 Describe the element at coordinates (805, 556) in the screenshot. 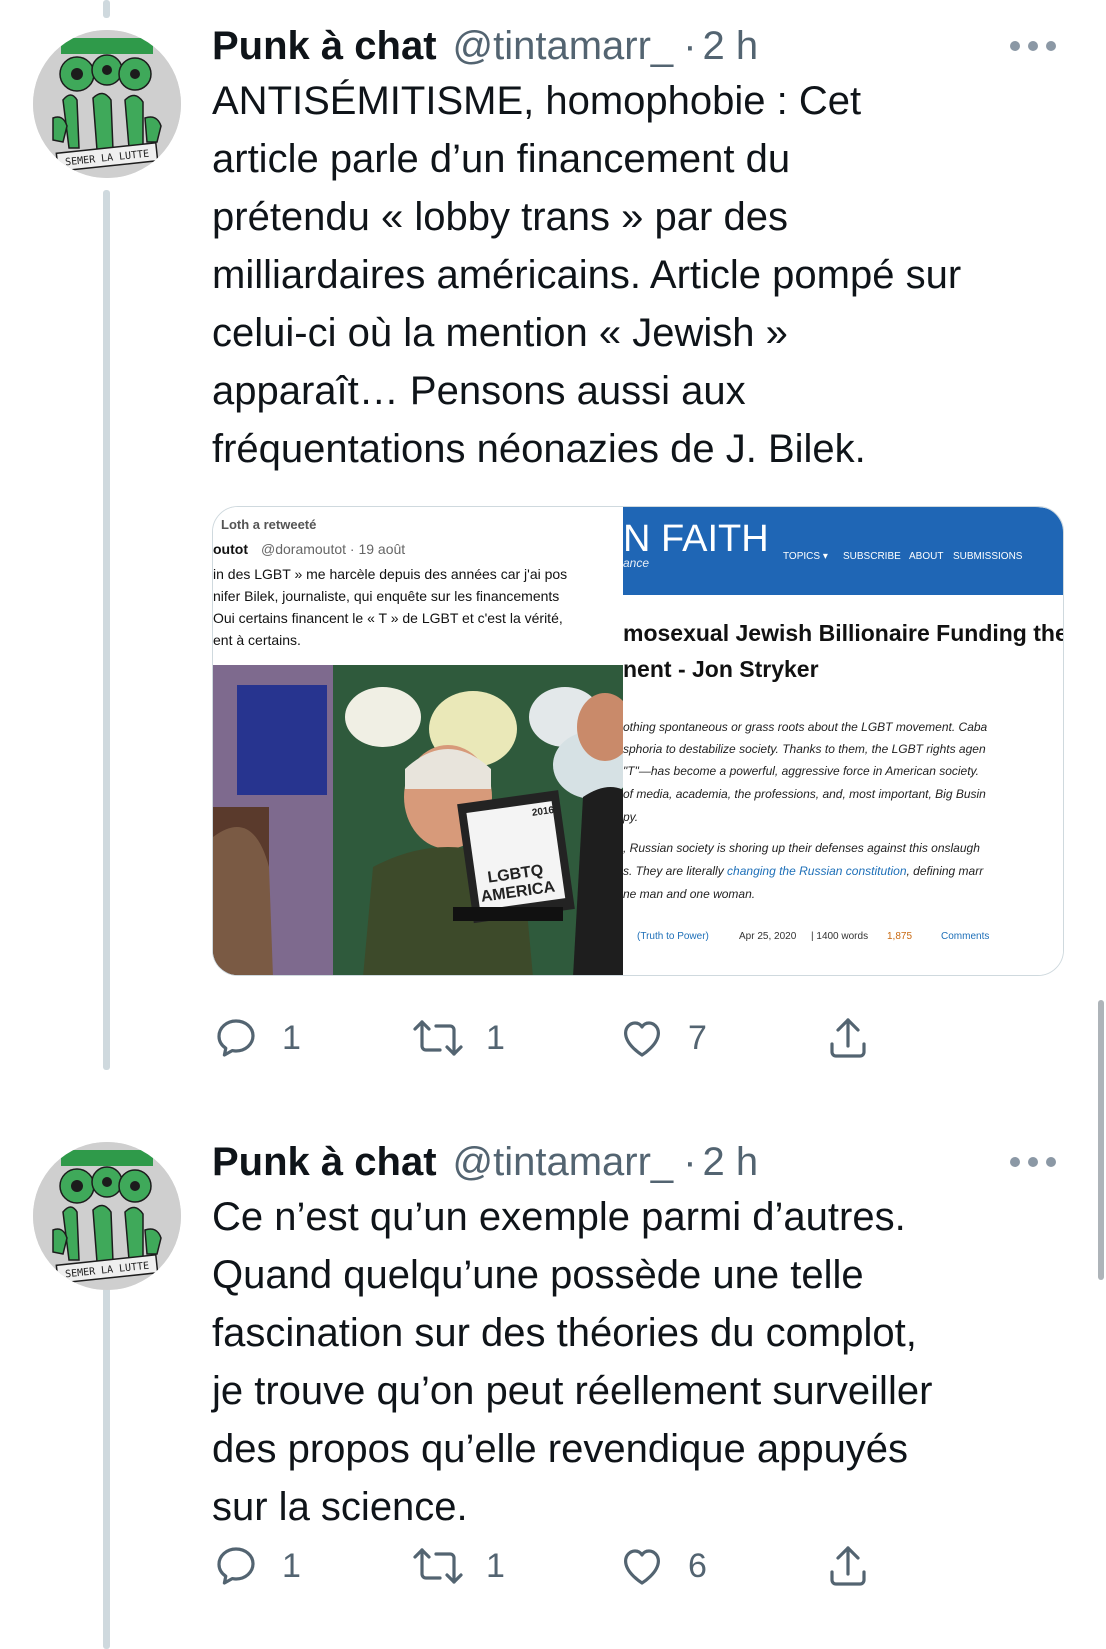

I see `site-nav-topics: TOPICS ▾` at that location.